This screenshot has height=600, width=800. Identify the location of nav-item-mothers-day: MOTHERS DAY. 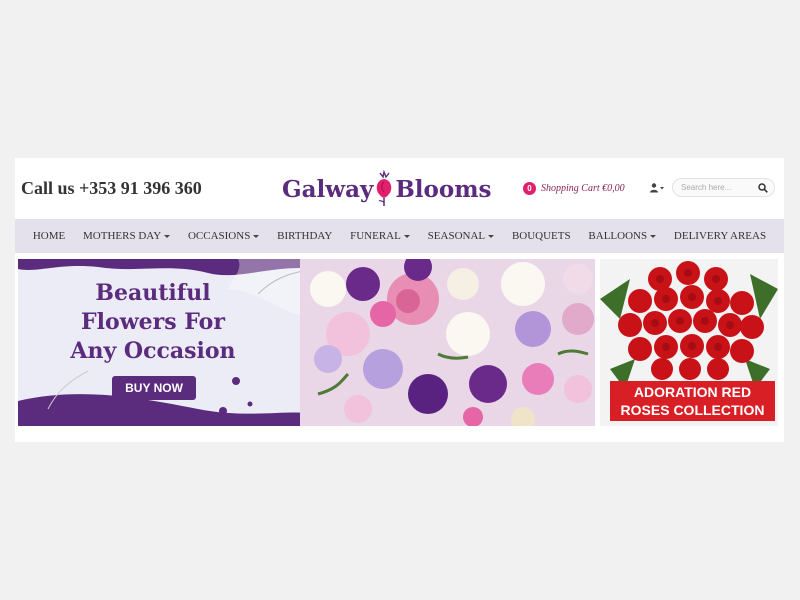
(127, 236).